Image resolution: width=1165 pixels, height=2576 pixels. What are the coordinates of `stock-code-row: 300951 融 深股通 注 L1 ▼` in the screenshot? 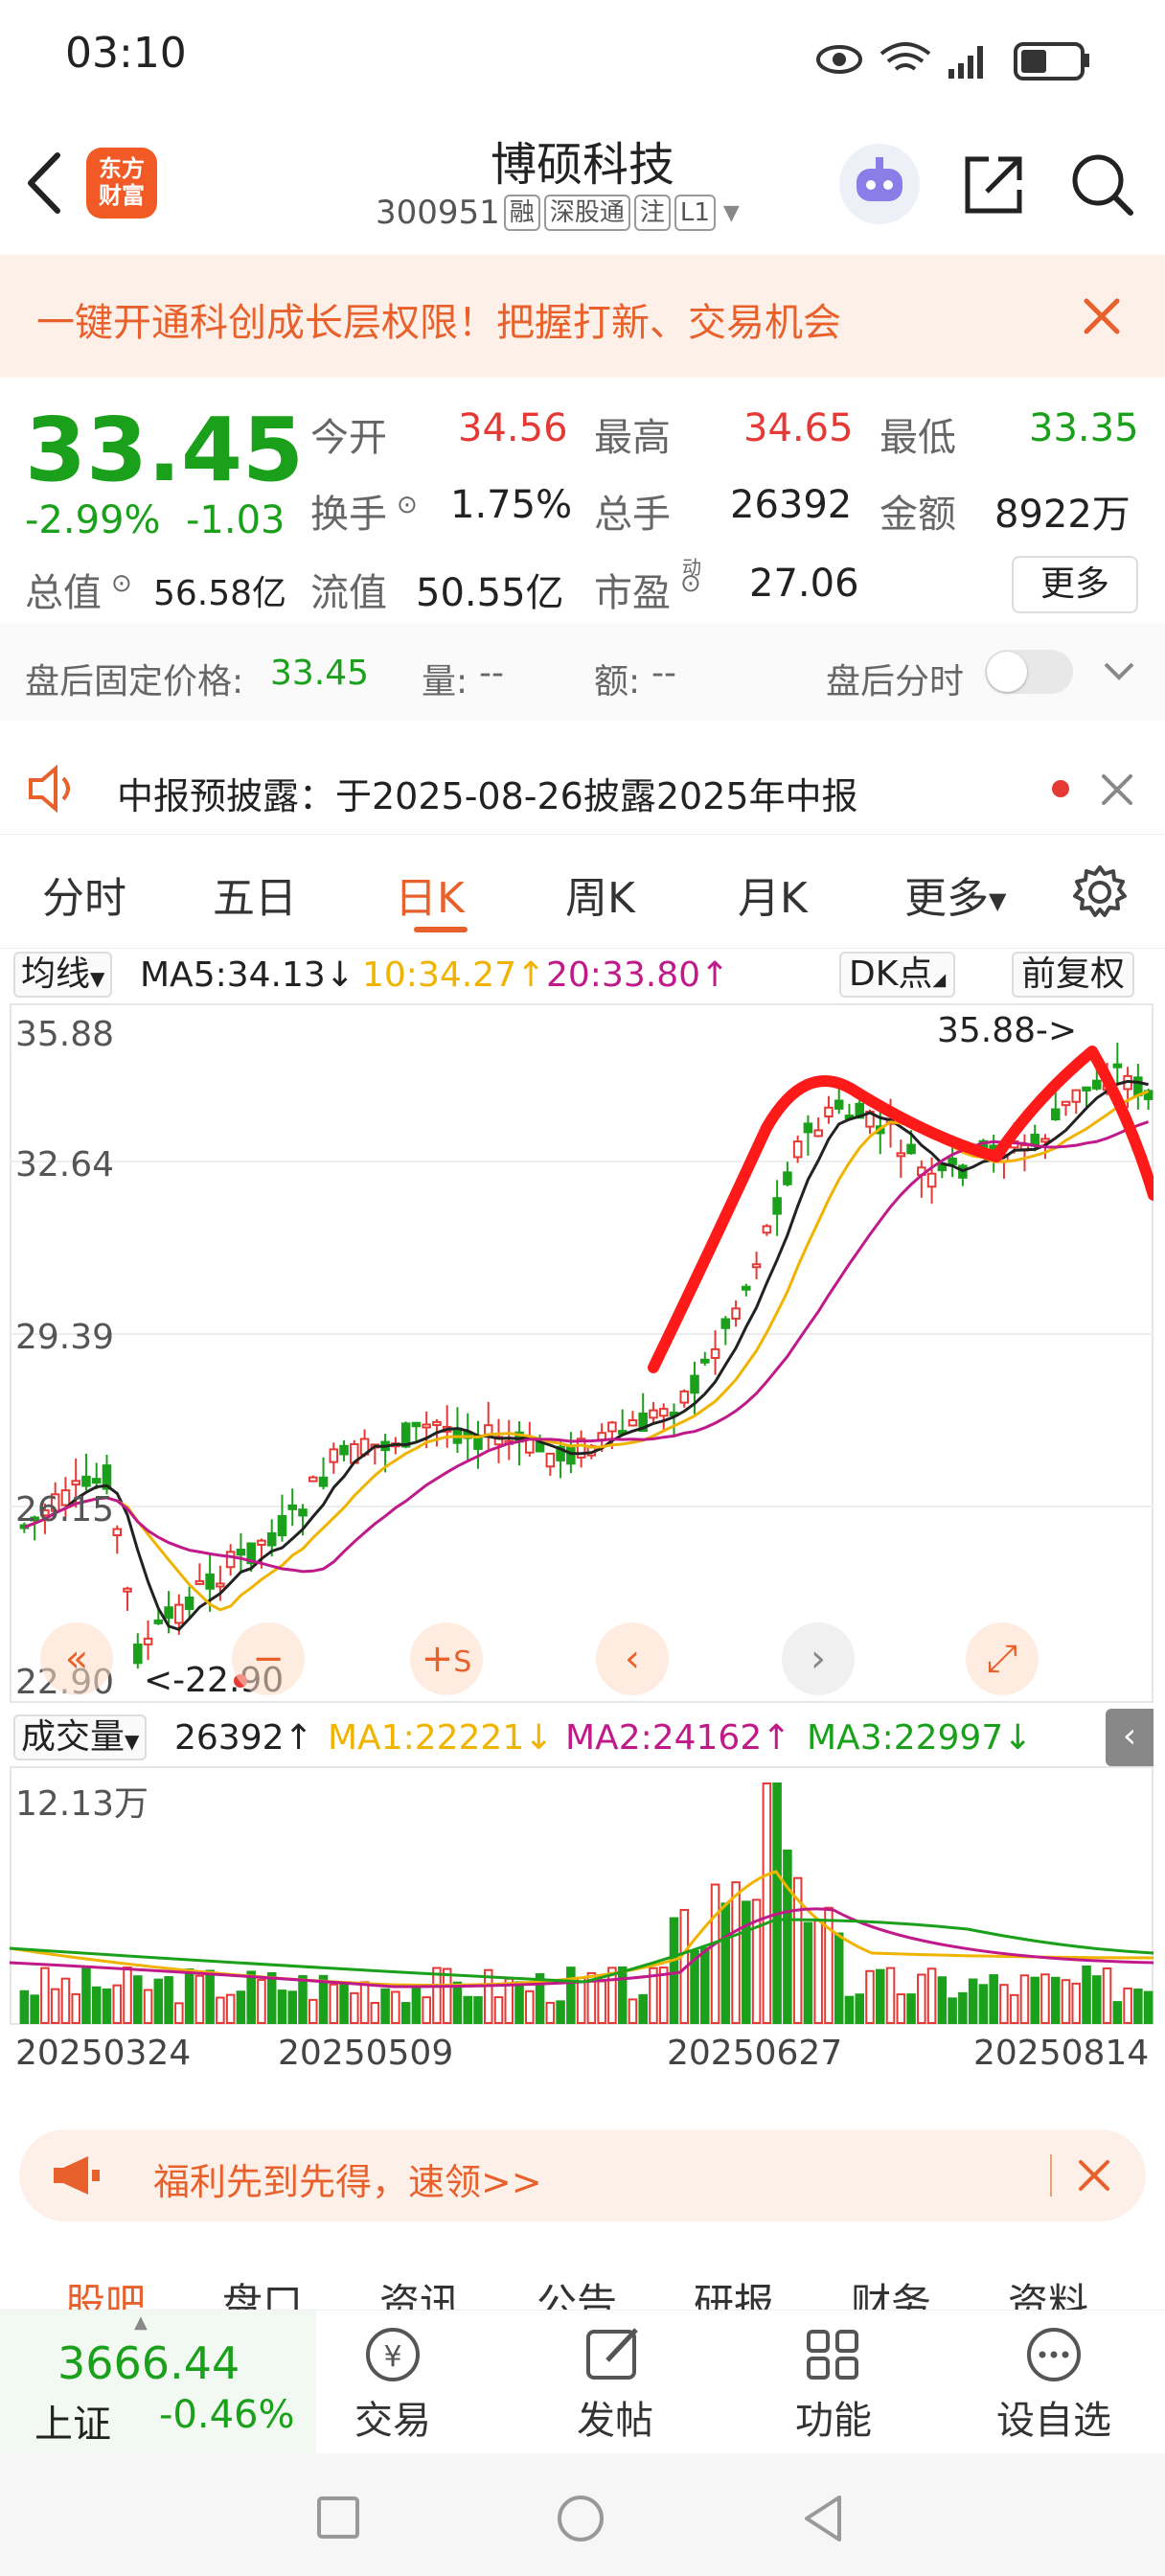 It's located at (558, 213).